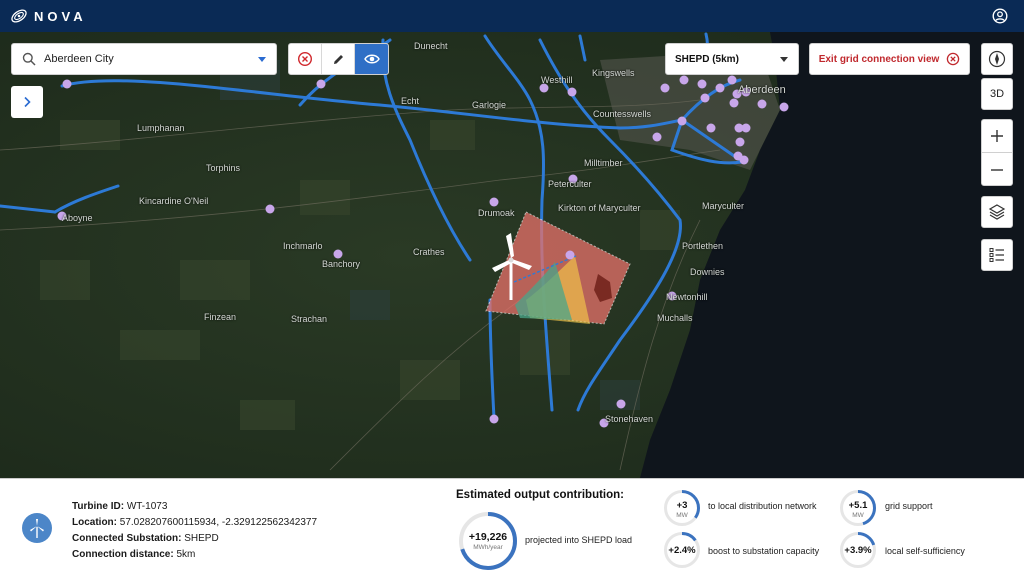 Image resolution: width=1024 pixels, height=579 pixels. I want to click on exit-grid-view-button: Exit grid connection view, so click(889, 59).